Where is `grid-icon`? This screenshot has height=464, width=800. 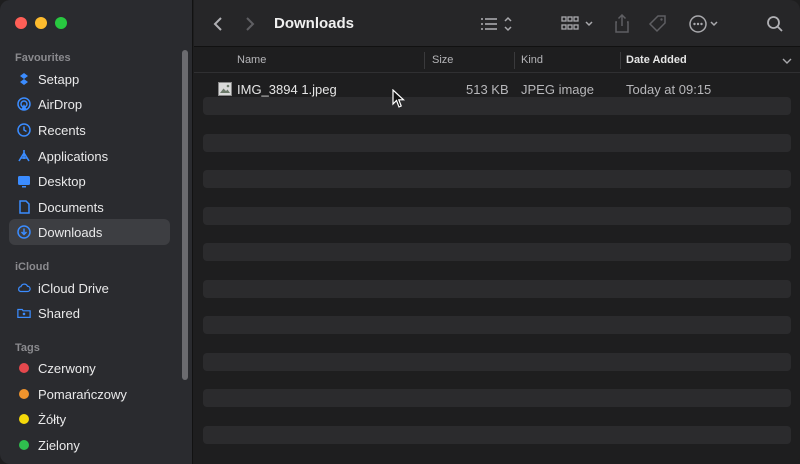
grid-icon is located at coordinates (577, 23).